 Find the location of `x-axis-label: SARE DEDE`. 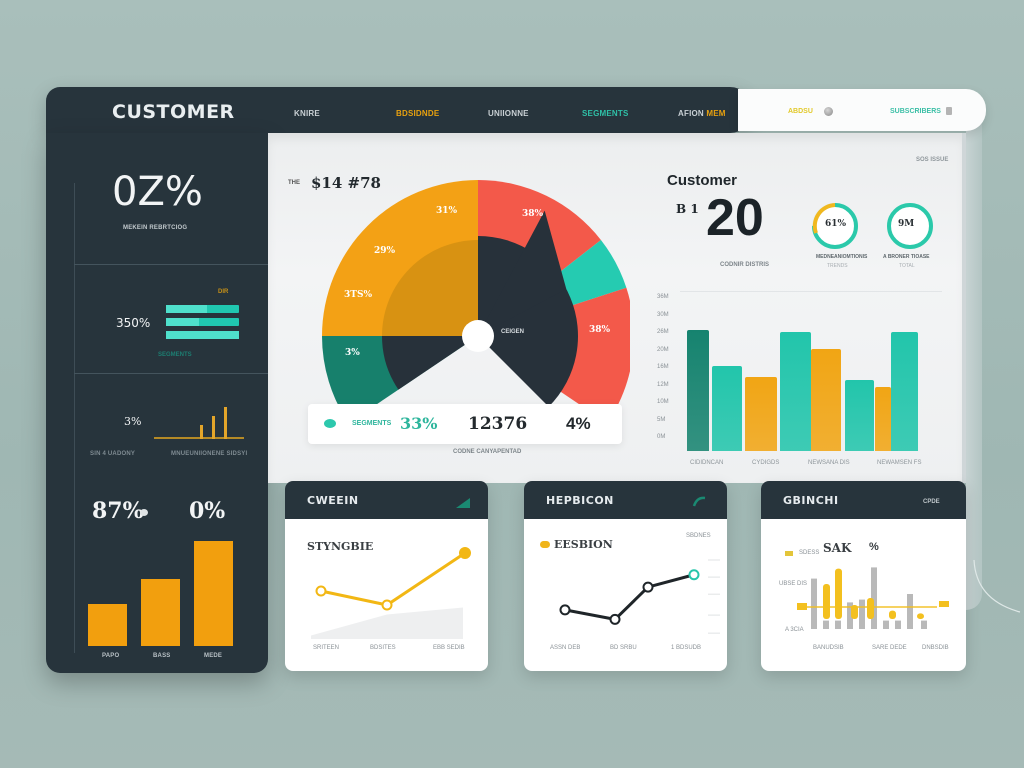

x-axis-label: SARE DEDE is located at coordinates (889, 648).